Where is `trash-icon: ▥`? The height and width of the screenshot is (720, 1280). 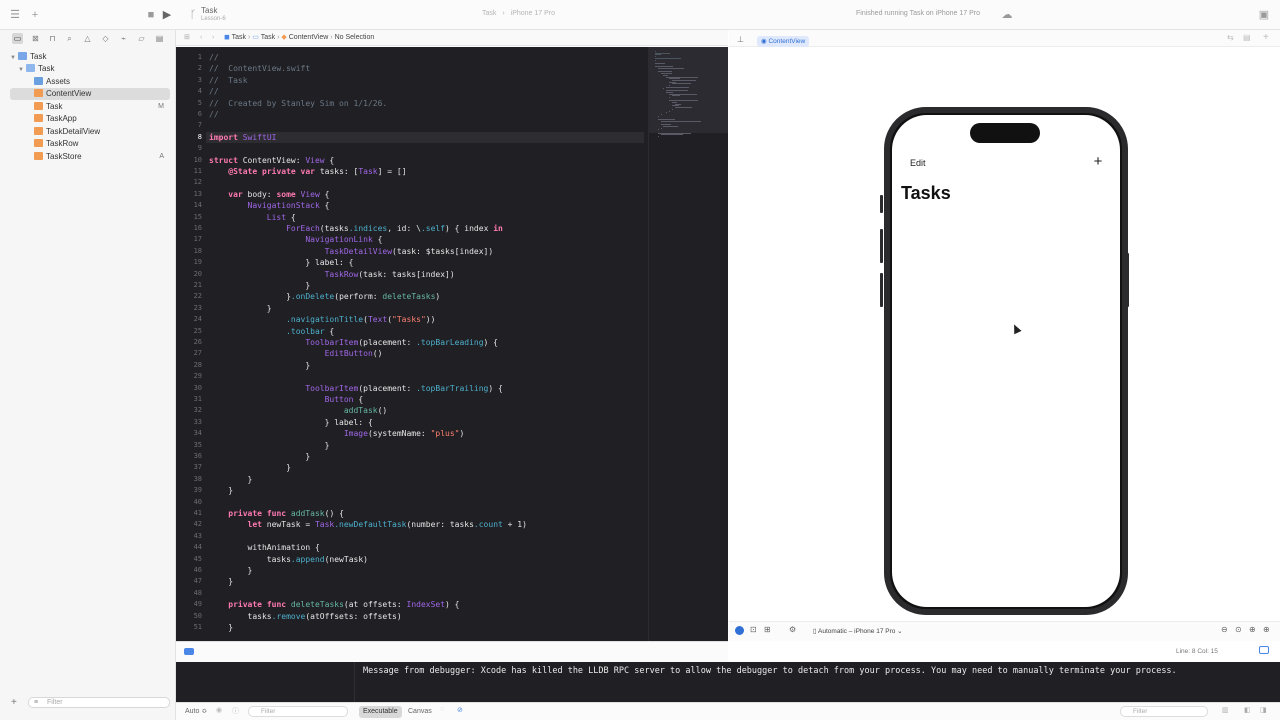
trash-icon: ▥ is located at coordinates (1225, 710).